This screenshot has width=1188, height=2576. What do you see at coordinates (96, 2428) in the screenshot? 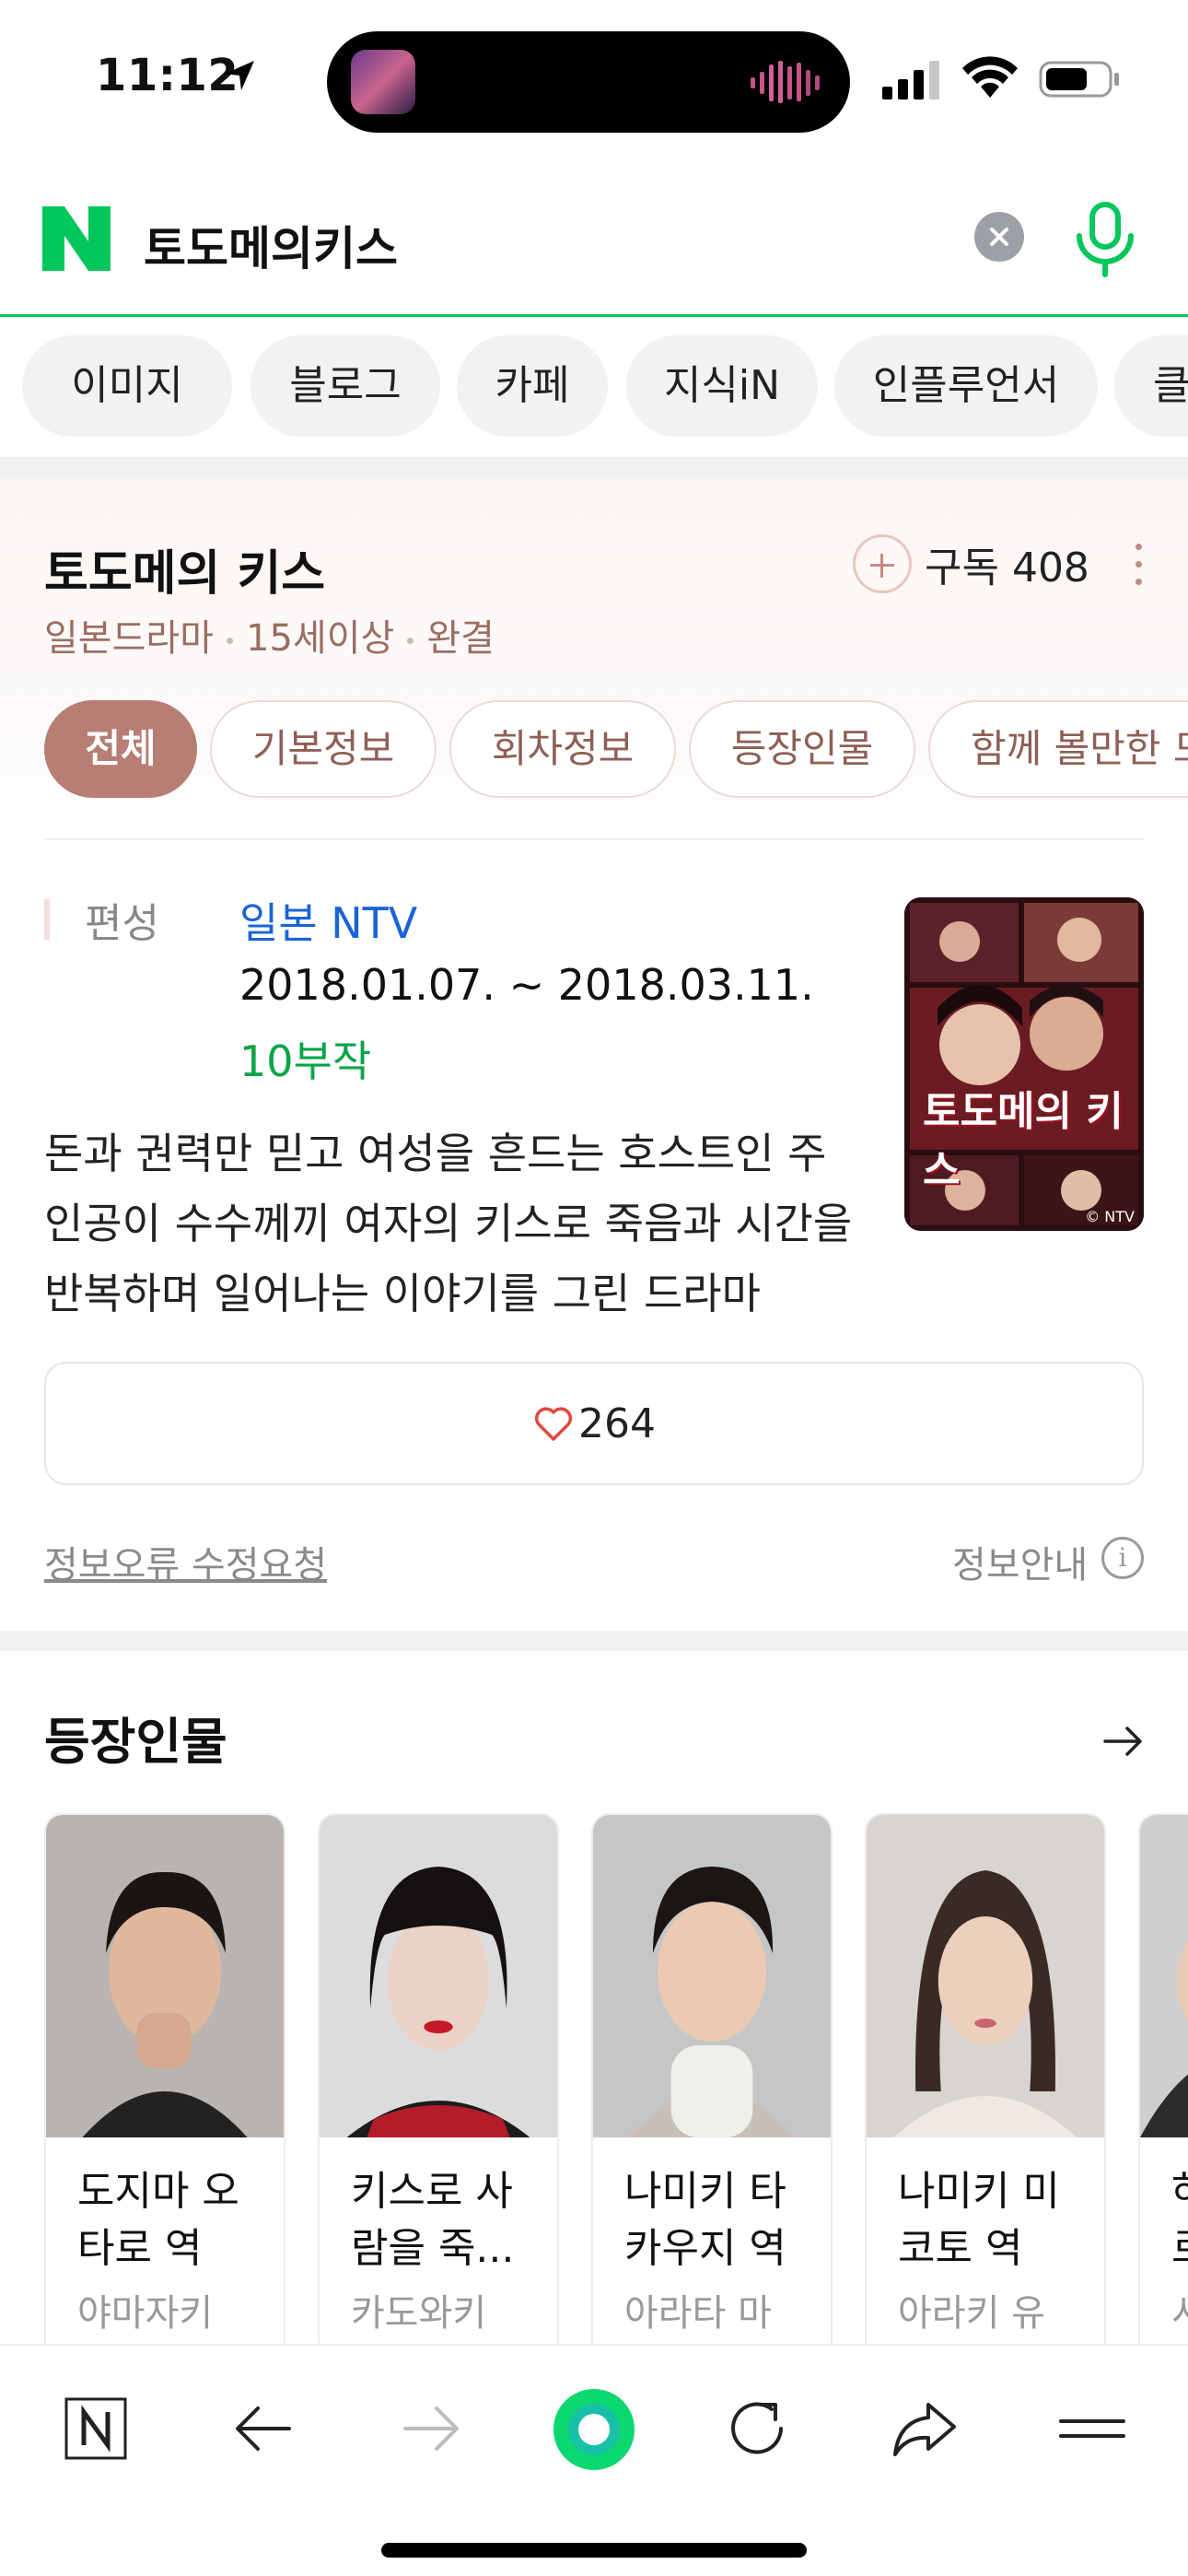
I see `naver-home-icon` at bounding box center [96, 2428].